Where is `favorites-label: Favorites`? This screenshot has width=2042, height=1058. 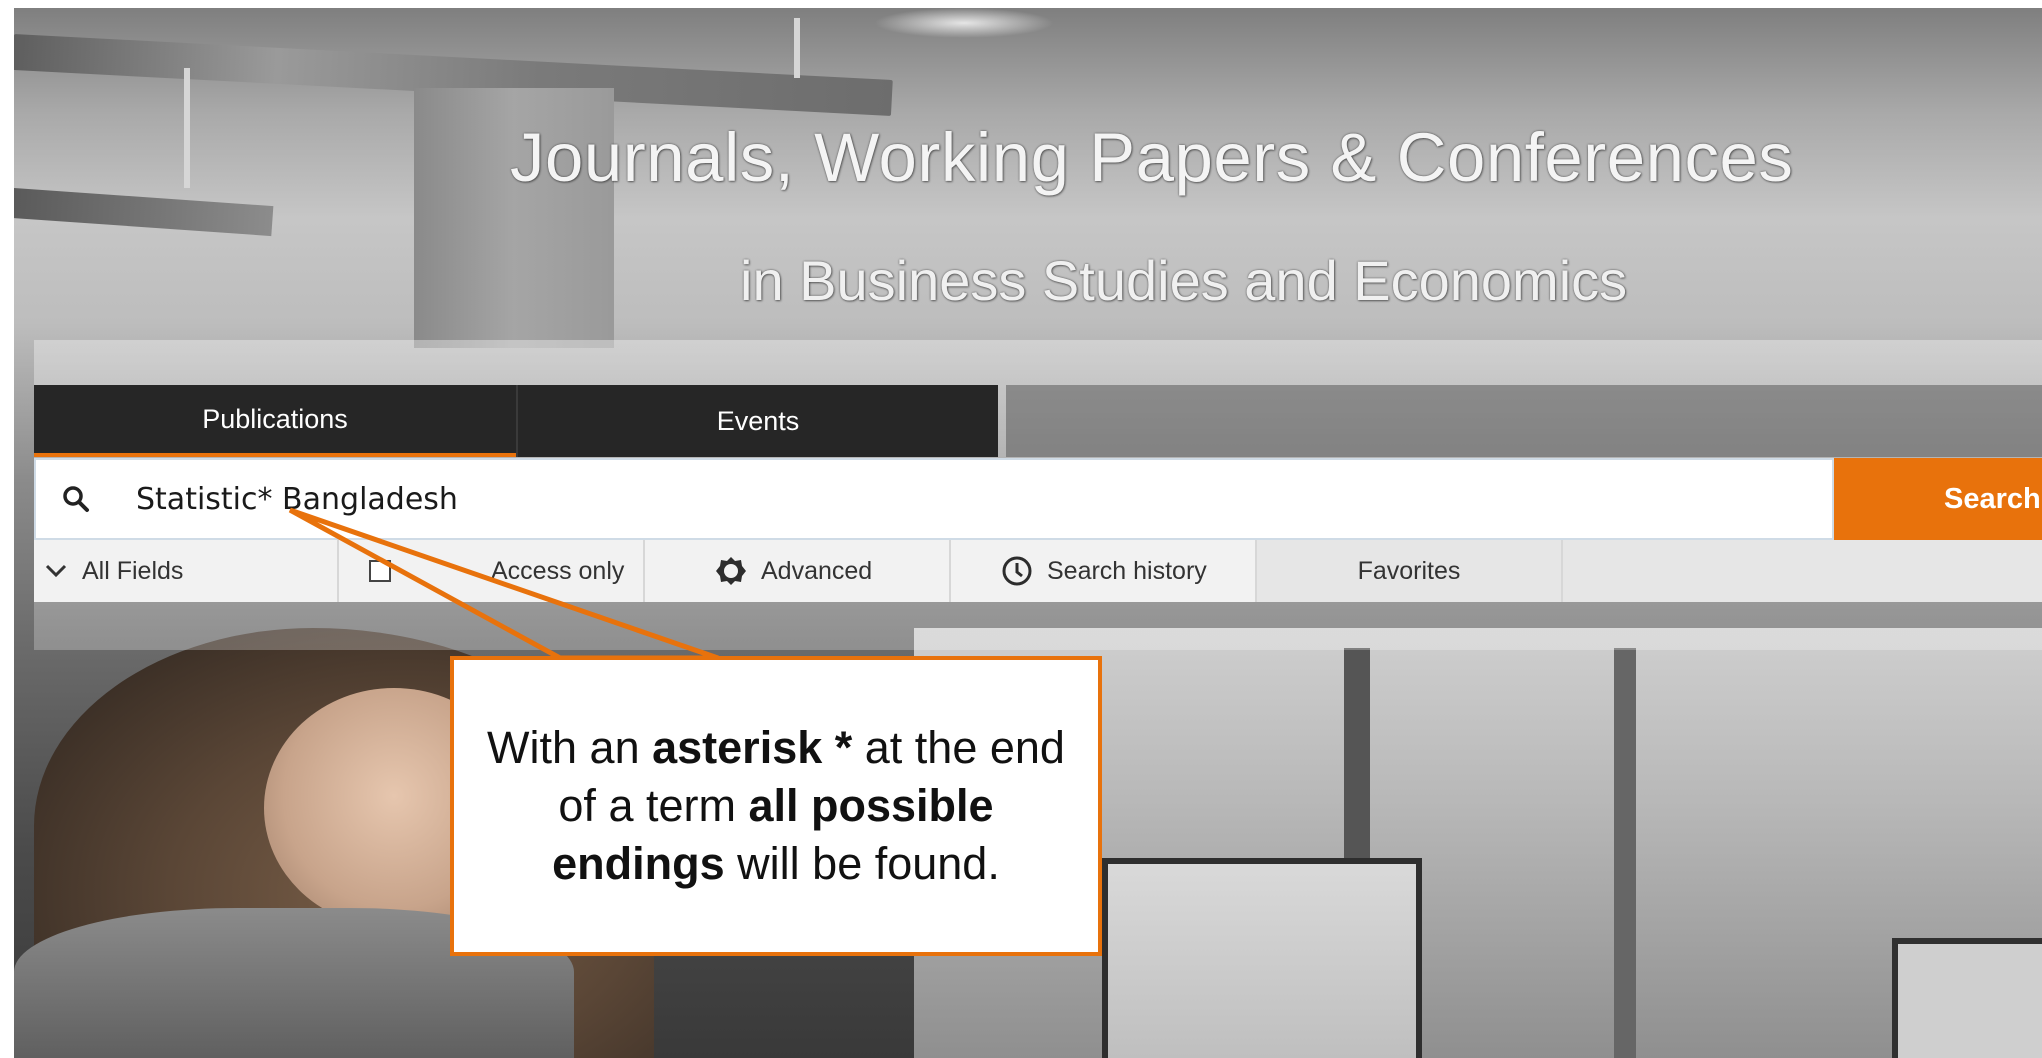
favorites-label: Favorites is located at coordinates (1409, 570).